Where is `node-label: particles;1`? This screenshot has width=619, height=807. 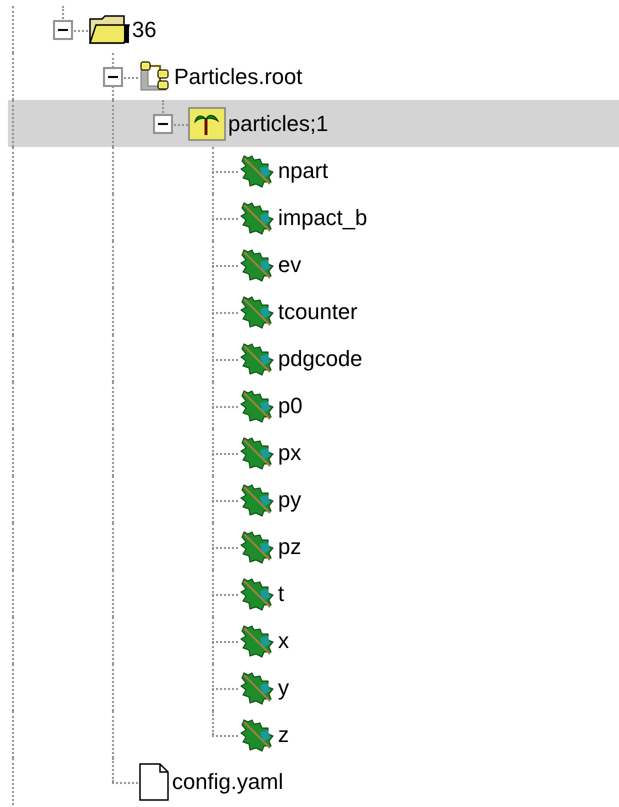
node-label: particles;1 is located at coordinates (278, 123).